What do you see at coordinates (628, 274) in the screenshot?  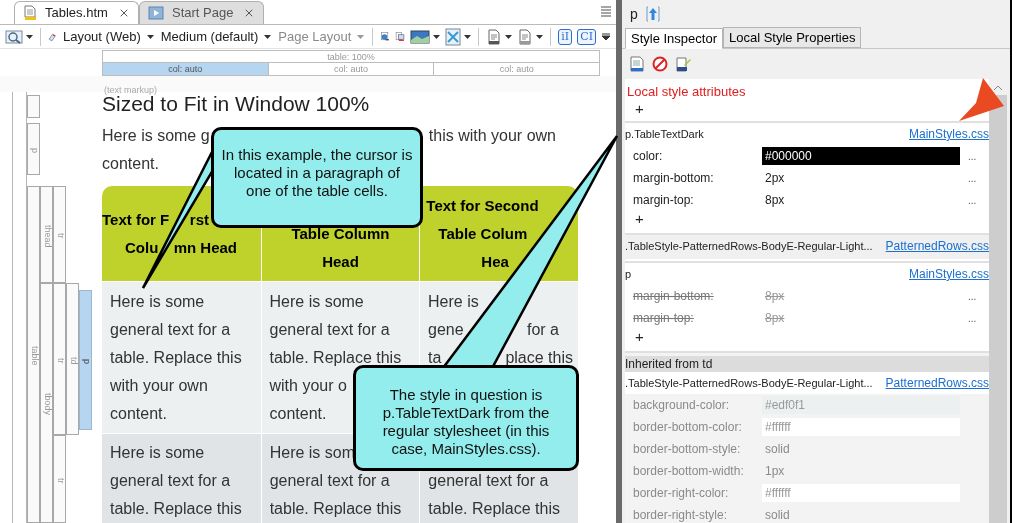 I see `selector-name: p` at bounding box center [628, 274].